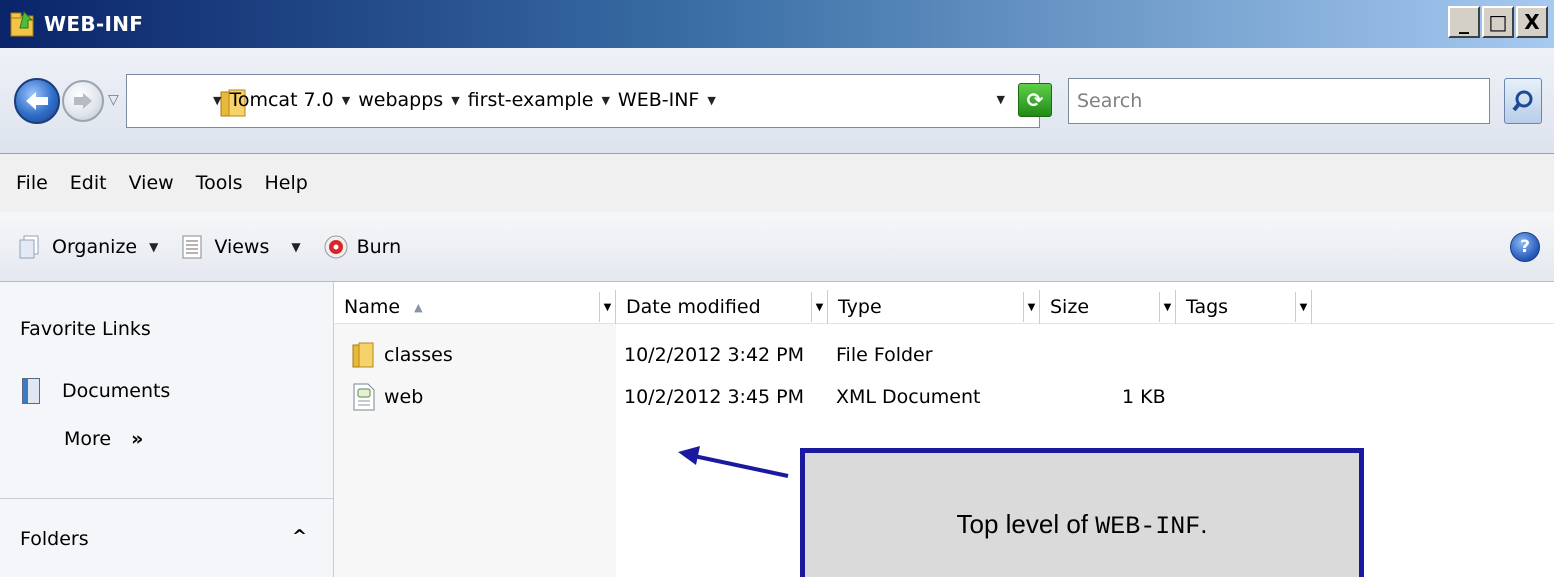  I want to click on file-type: File Folder, so click(884, 355).